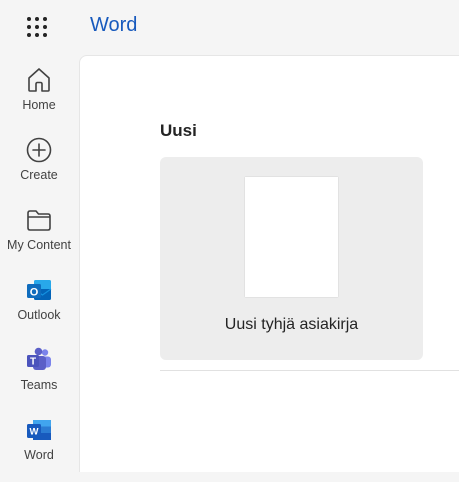 The width and height of the screenshot is (459, 482). What do you see at coordinates (39, 105) in the screenshot?
I see `rail-item-label: Home` at bounding box center [39, 105].